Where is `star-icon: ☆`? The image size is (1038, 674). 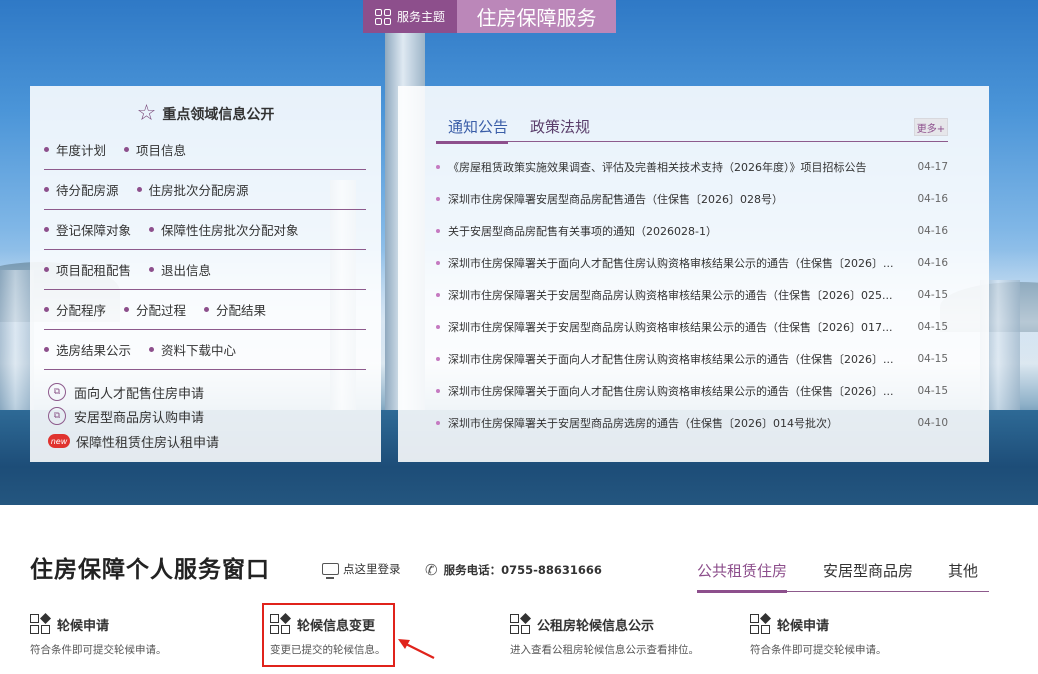
star-icon: ☆ is located at coordinates (146, 113).